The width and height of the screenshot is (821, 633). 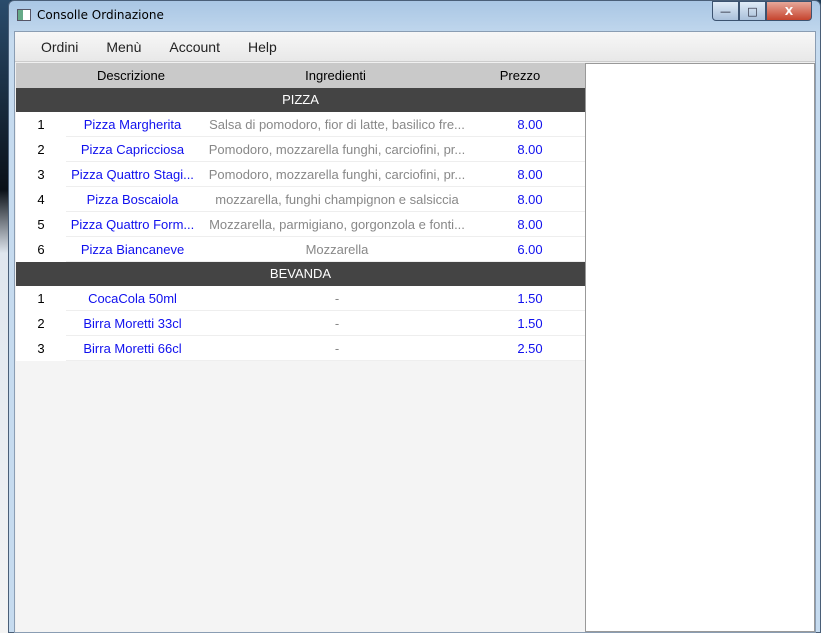 What do you see at coordinates (300, 274) in the screenshot?
I see `group-header: BEVANDA` at bounding box center [300, 274].